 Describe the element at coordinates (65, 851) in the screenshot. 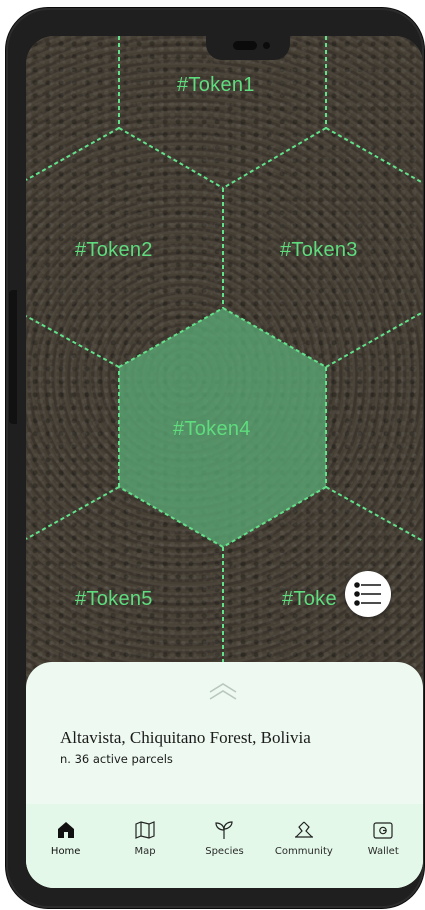

I see `nav-label-home: Home` at that location.